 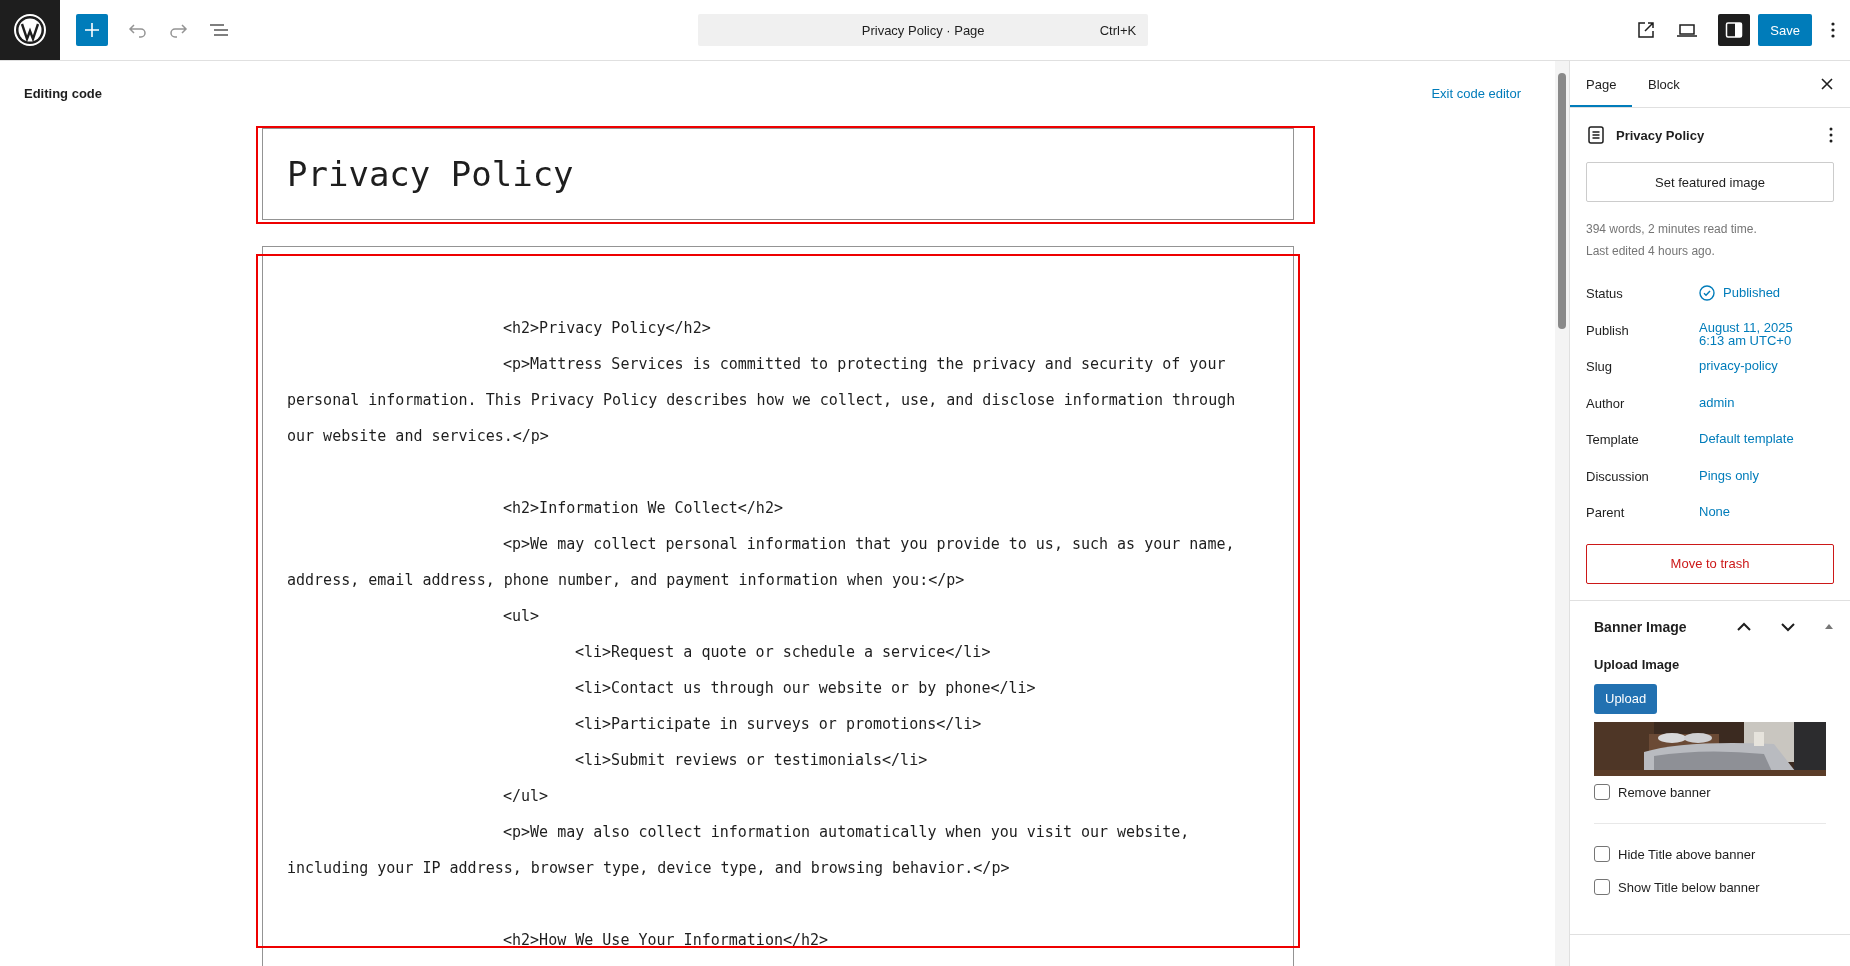 What do you see at coordinates (1613, 440) in the screenshot?
I see `field-label: Template` at bounding box center [1613, 440].